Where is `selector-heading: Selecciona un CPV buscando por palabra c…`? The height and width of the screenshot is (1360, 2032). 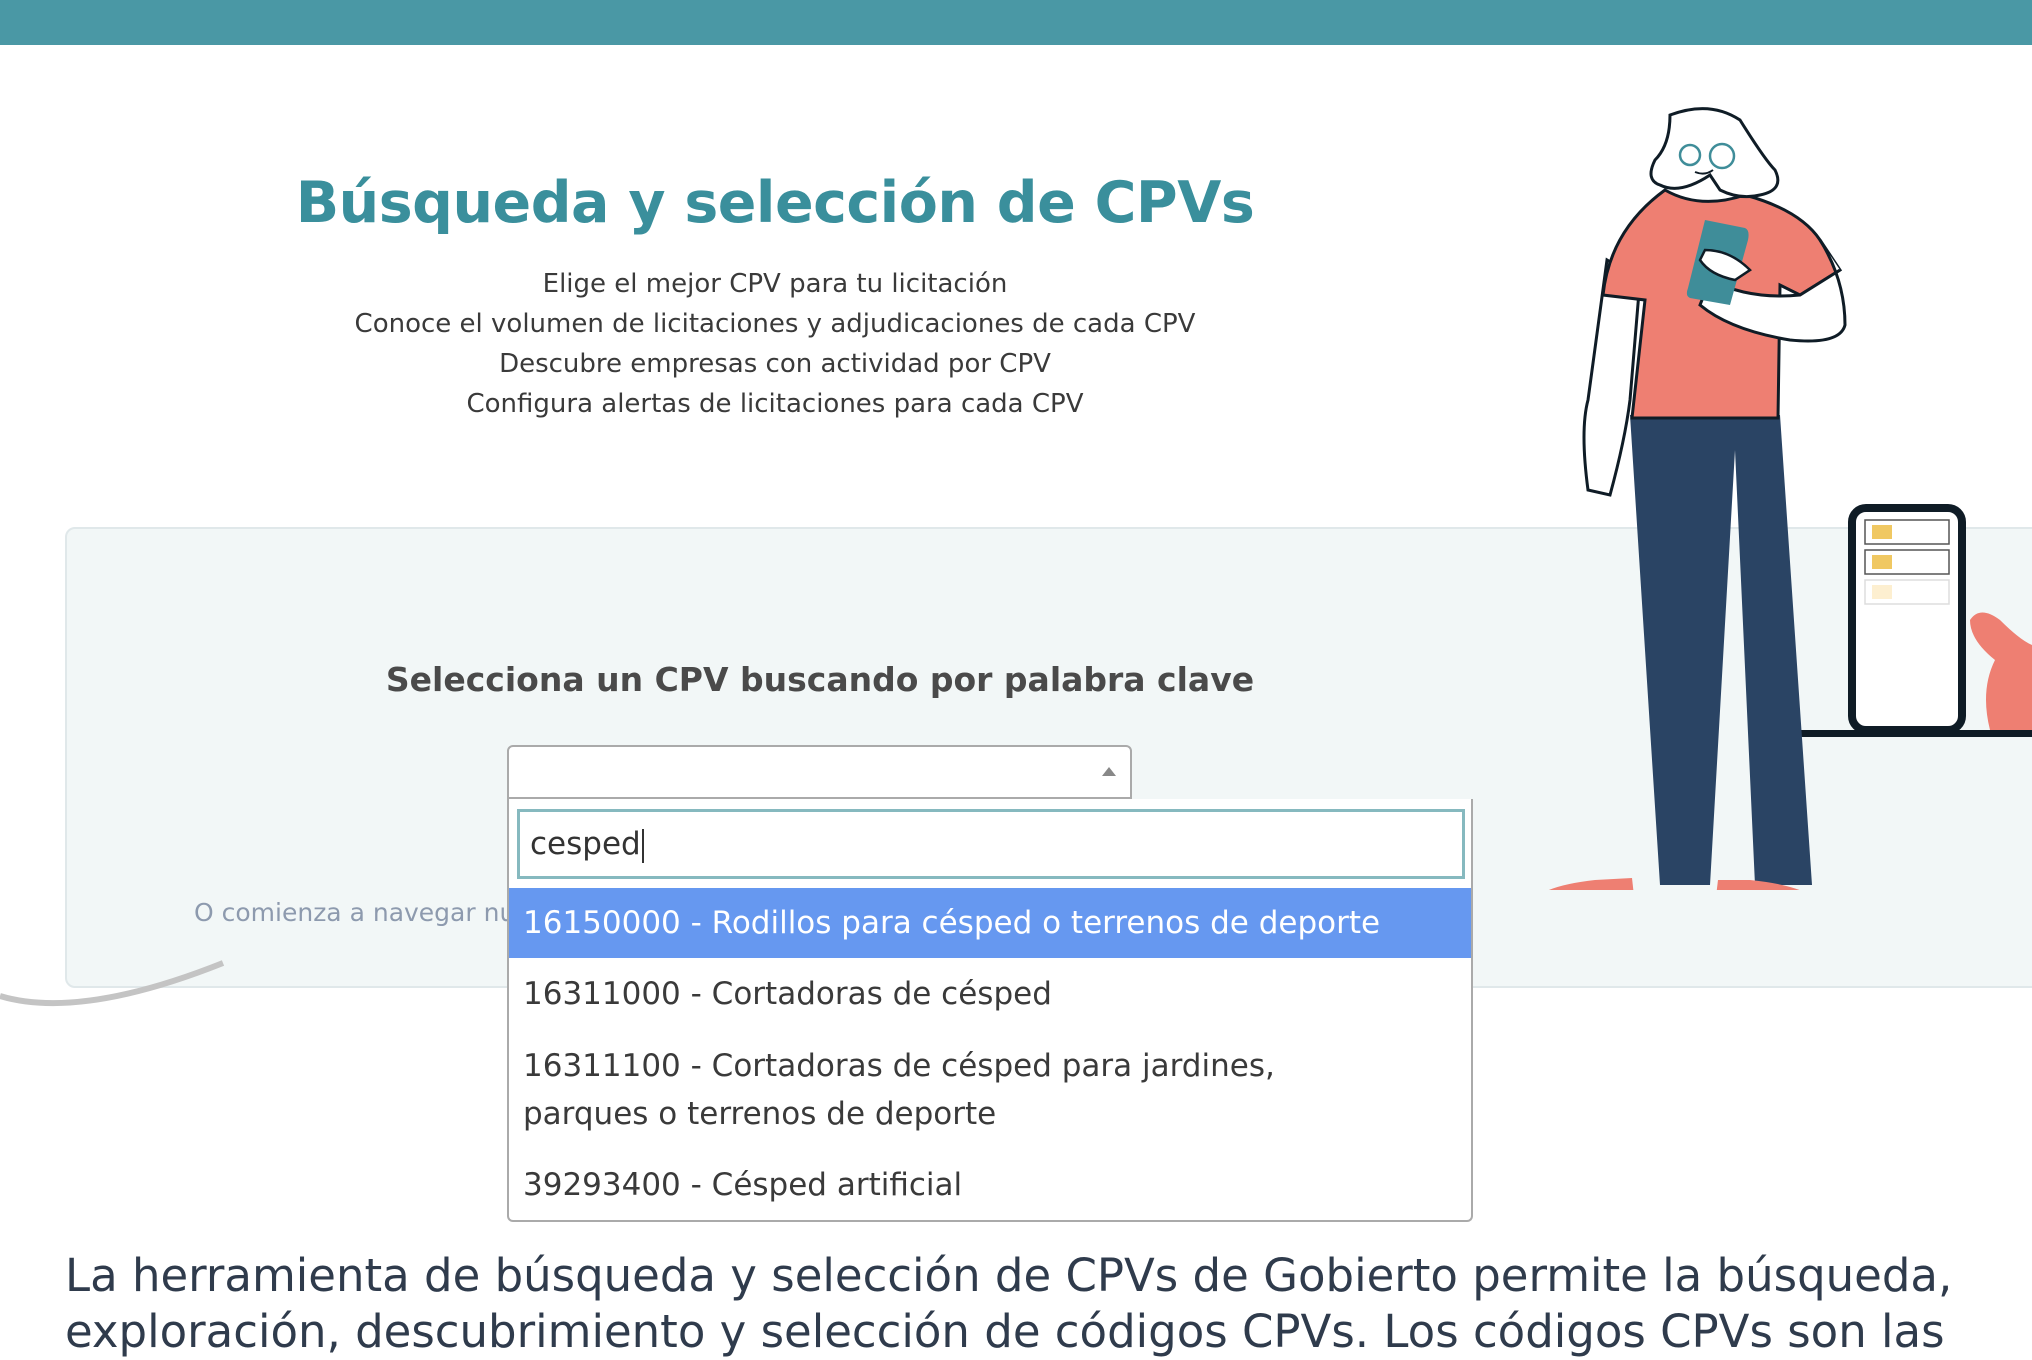 selector-heading: Selecciona un CPV buscando por palabra c… is located at coordinates (820, 679).